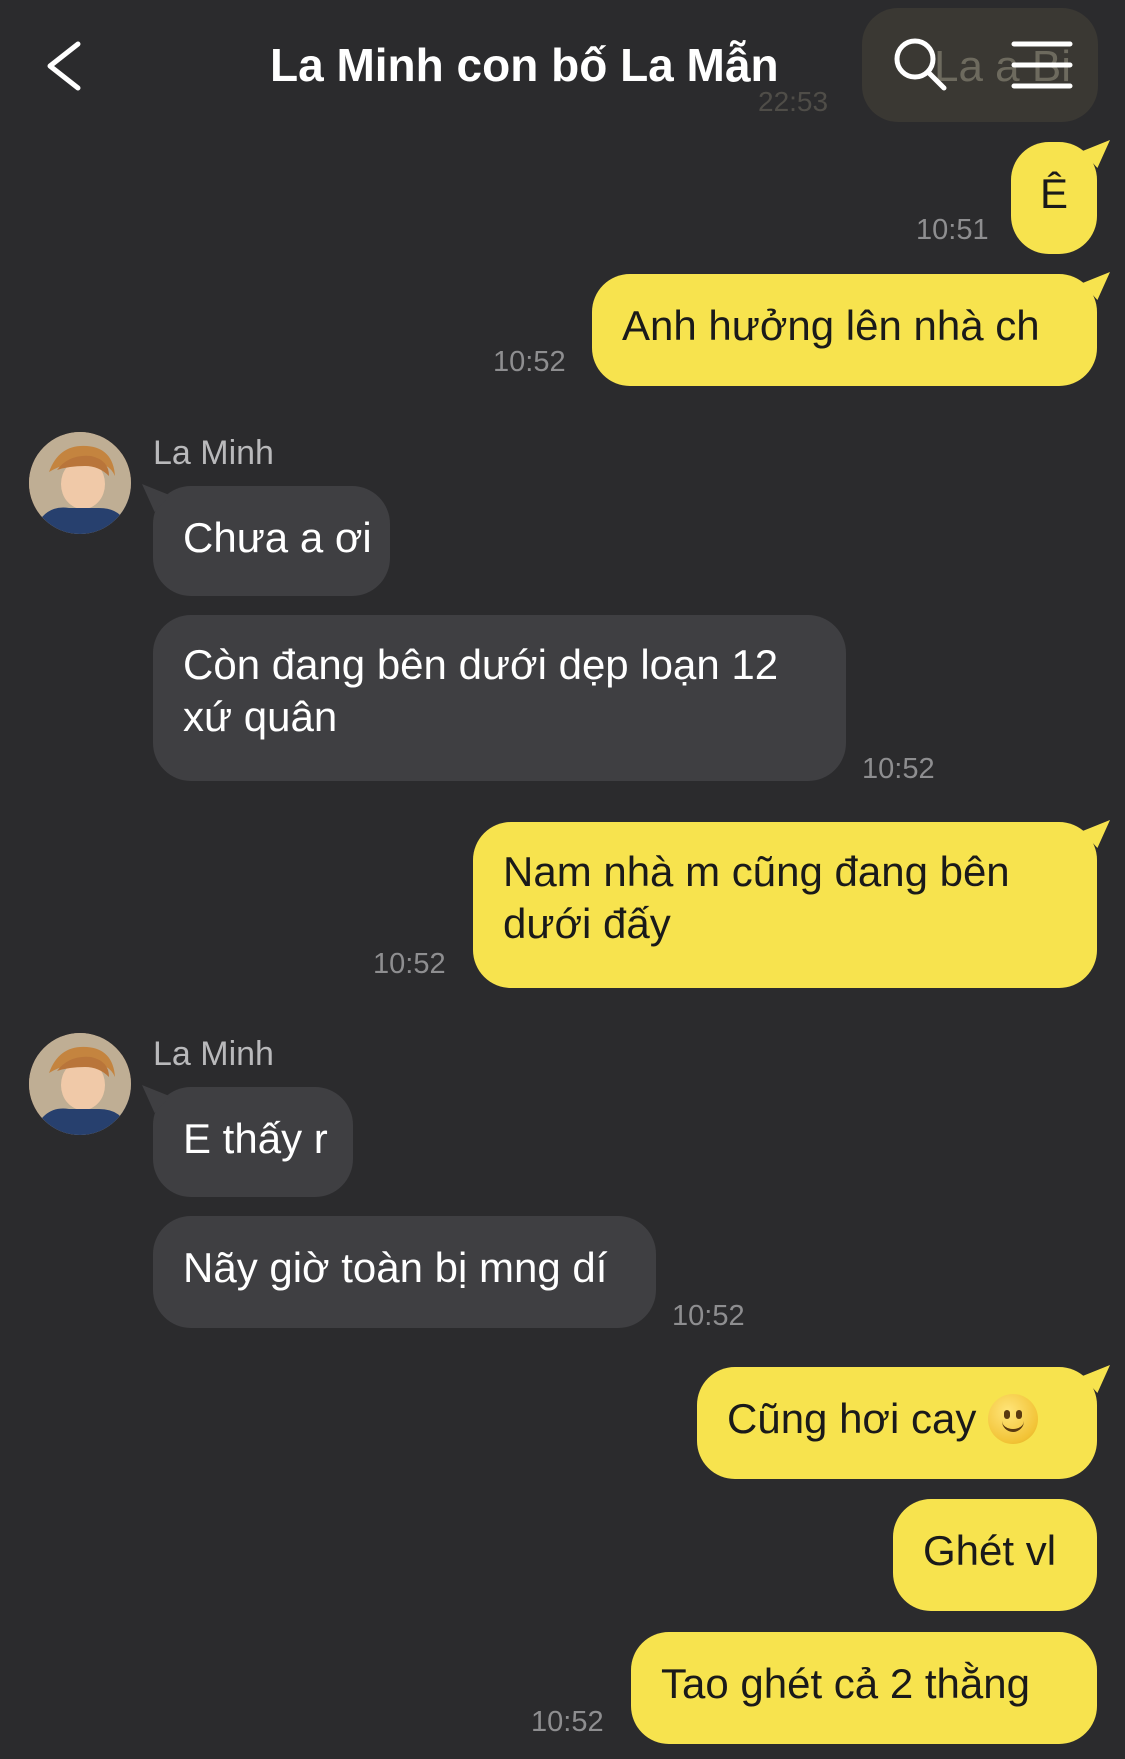  What do you see at coordinates (271, 541) in the screenshot?
I see `received-message-bubble: Chưa a ơi` at bounding box center [271, 541].